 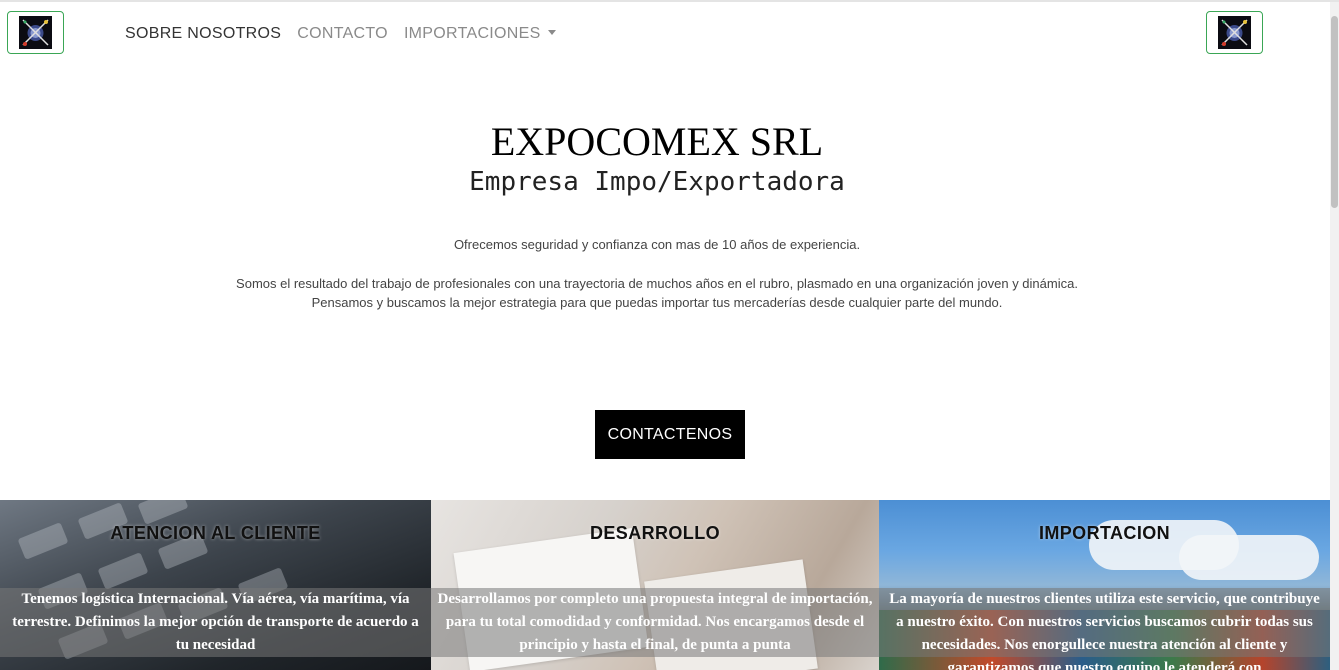 What do you see at coordinates (342, 34) in the screenshot?
I see `nav-contacto: CONTACTO` at bounding box center [342, 34].